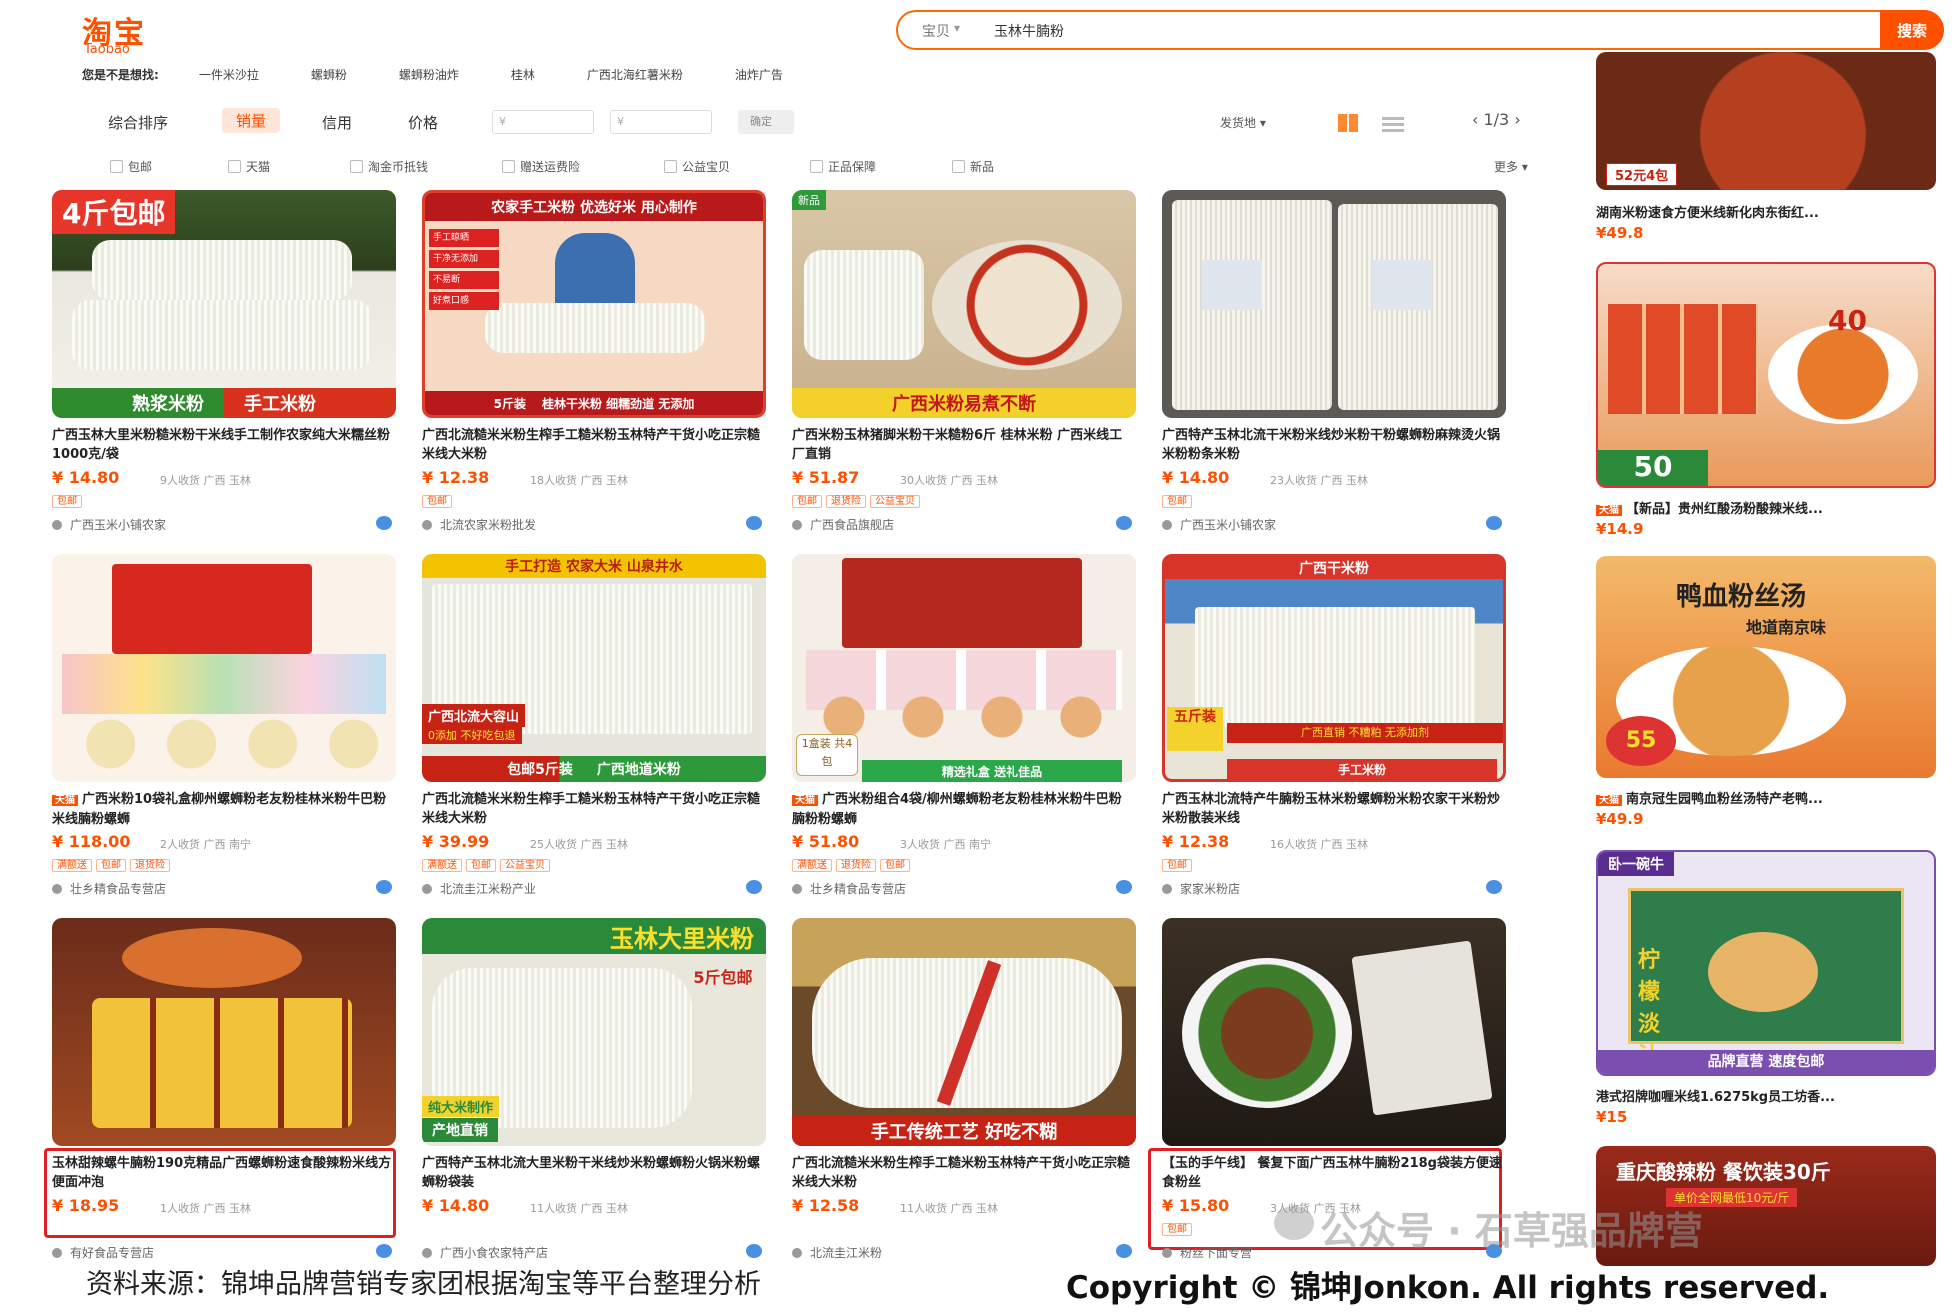 This screenshot has height=1314, width=1954. I want to click on shop-link: 广西食品旗舰店, so click(962, 524).